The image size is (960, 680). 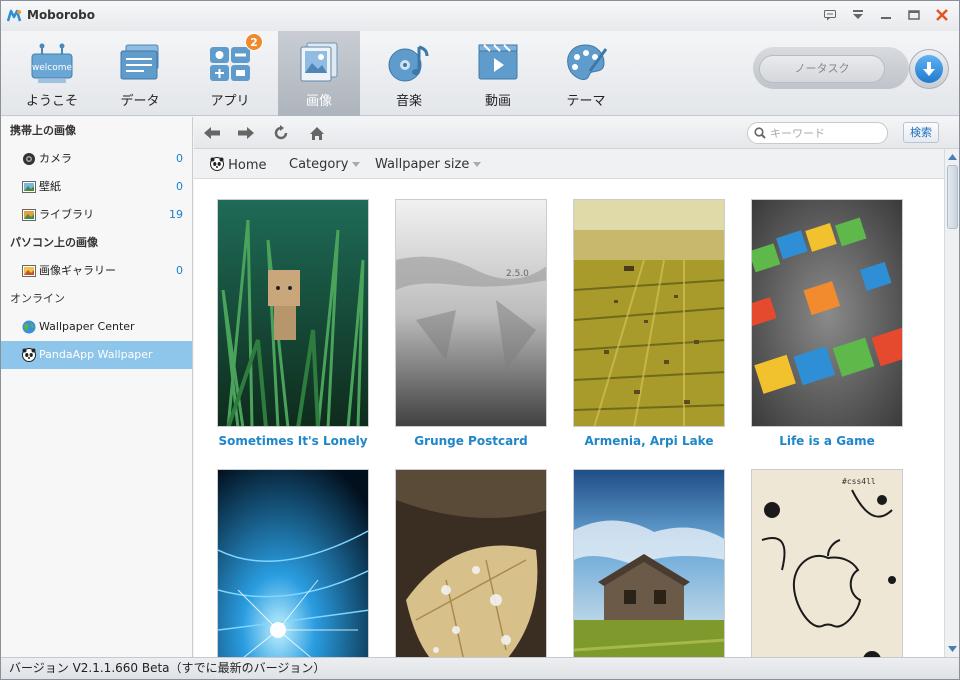 I want to click on wallpaper-title: Armenia, Arpi Lake, so click(x=649, y=441).